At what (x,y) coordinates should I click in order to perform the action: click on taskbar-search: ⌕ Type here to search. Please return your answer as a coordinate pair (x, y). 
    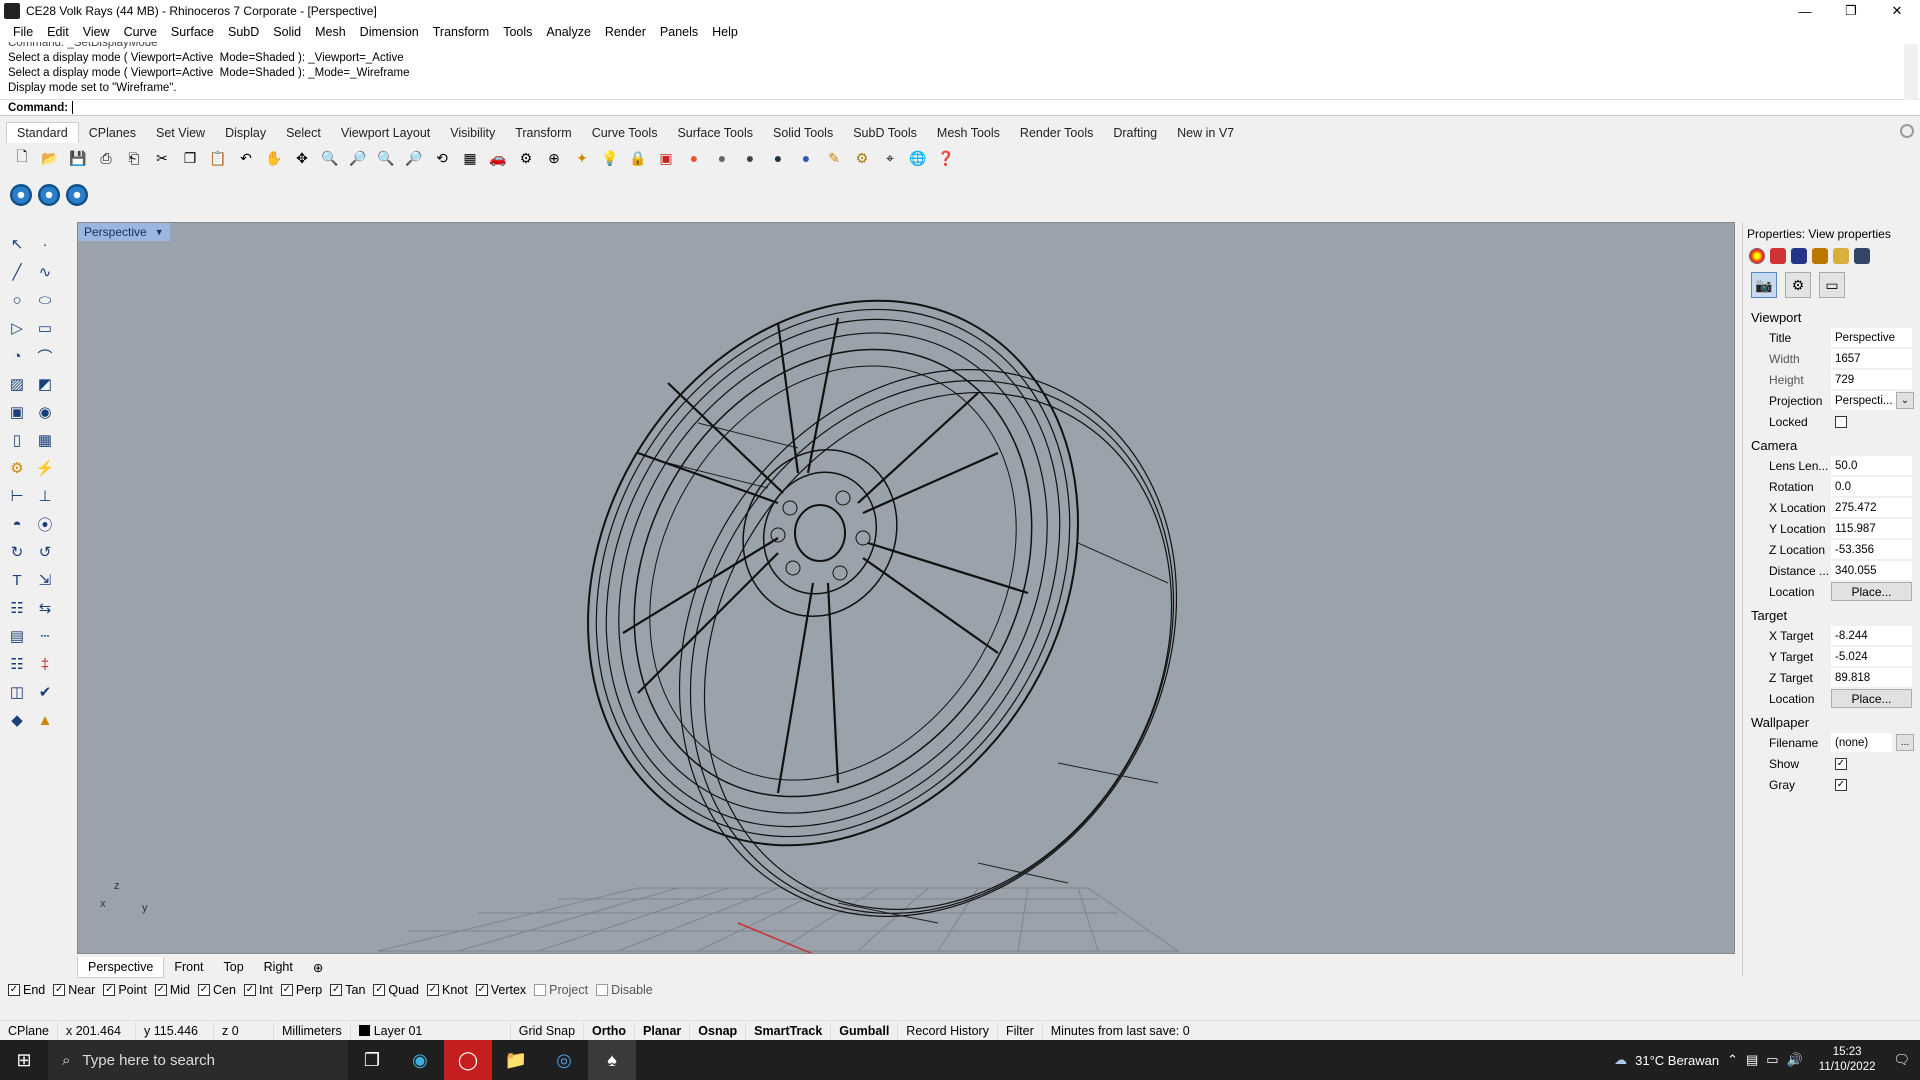
    Looking at the image, I should click on (198, 1060).